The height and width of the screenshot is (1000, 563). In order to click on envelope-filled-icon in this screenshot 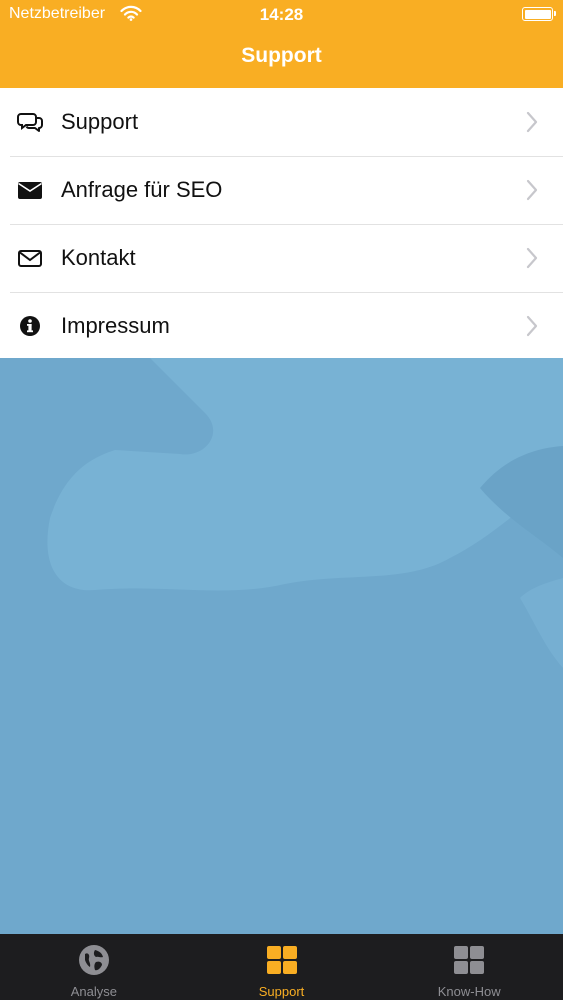, I will do `click(30, 190)`.